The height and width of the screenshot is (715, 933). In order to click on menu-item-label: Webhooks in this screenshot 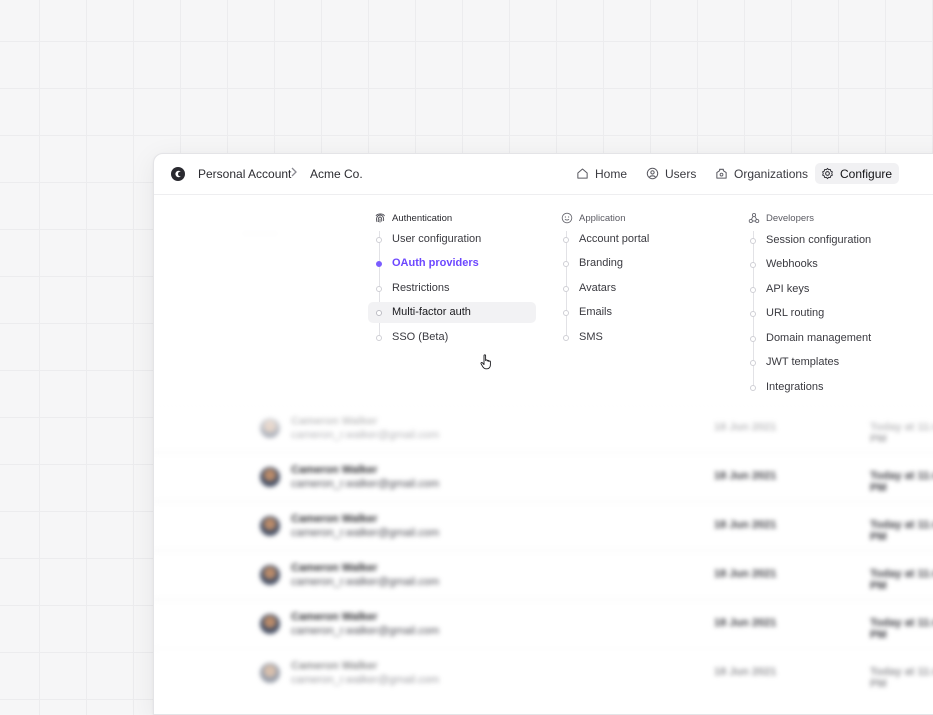, I will do `click(792, 264)`.